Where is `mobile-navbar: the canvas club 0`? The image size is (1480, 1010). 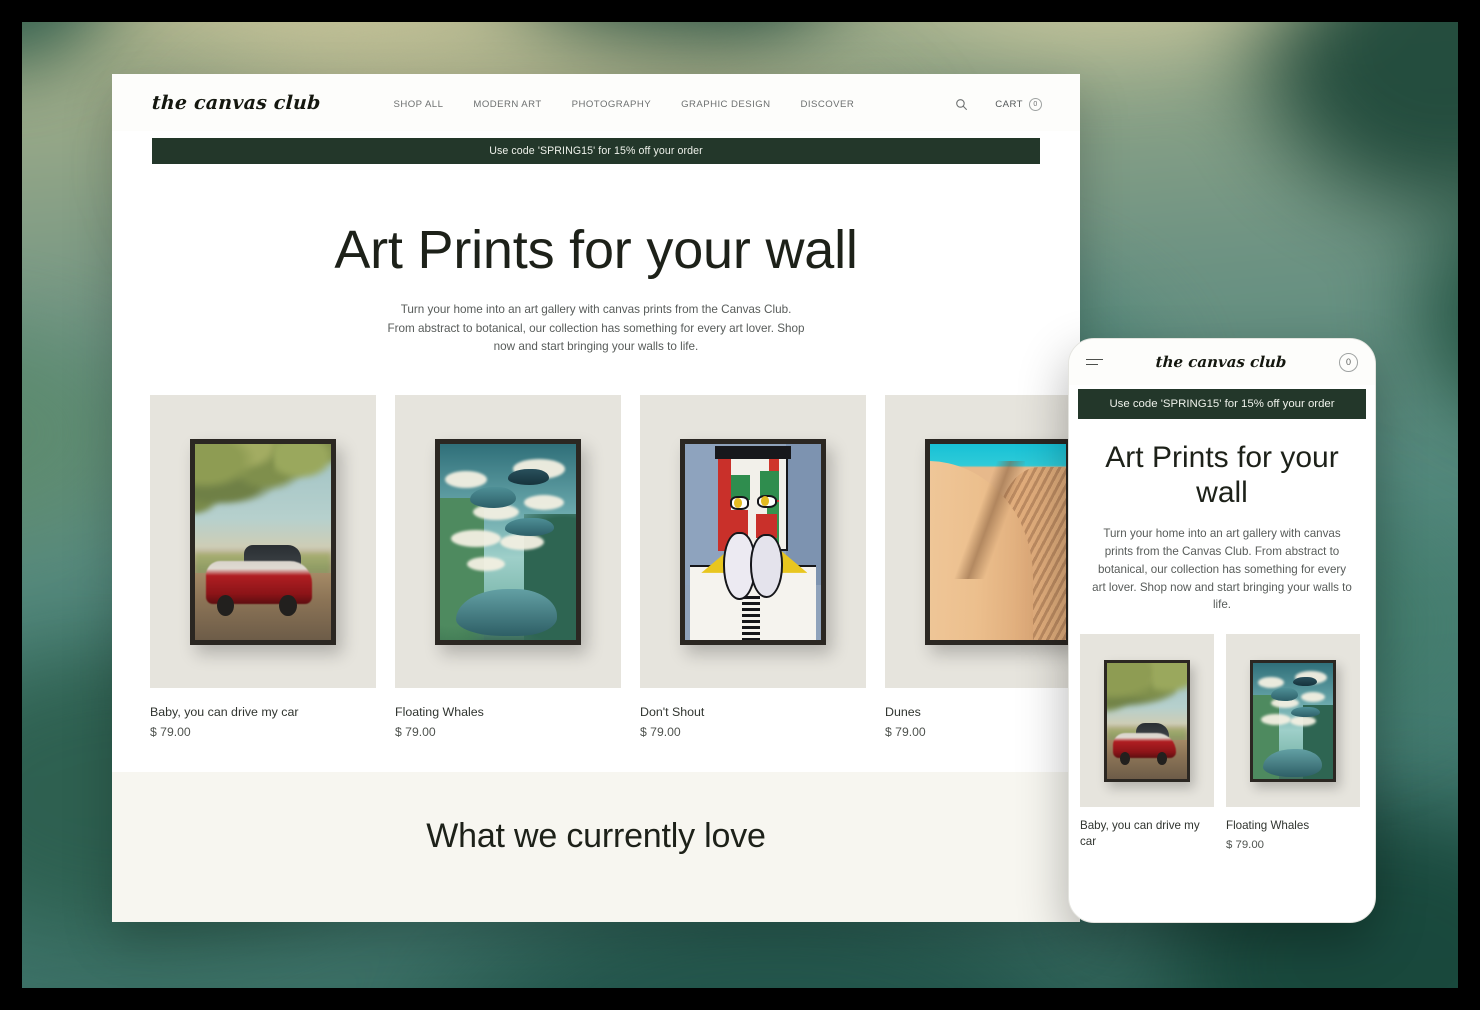 mobile-navbar: the canvas club 0 is located at coordinates (1222, 362).